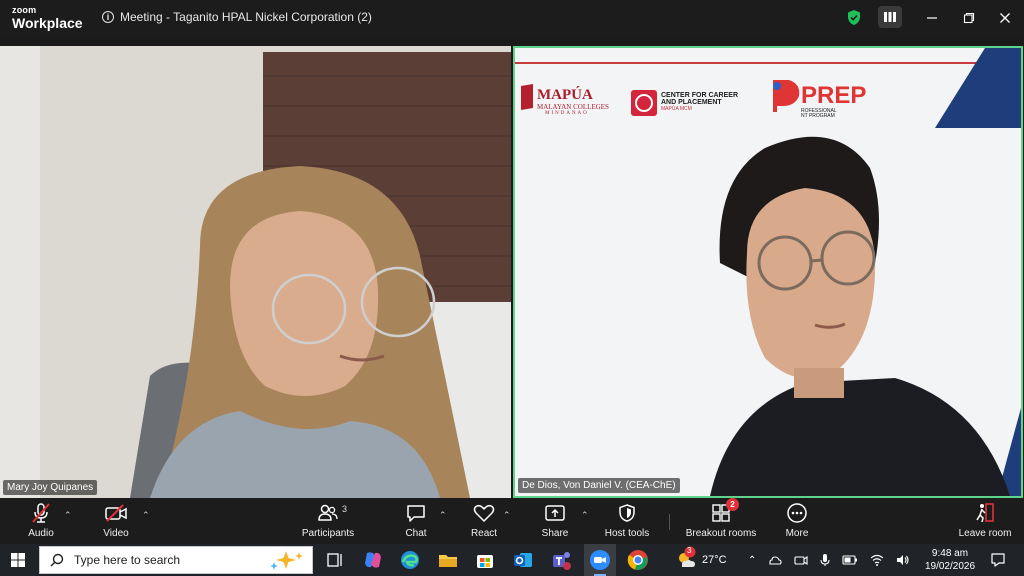  I want to click on restore-icon, so click(969, 18).